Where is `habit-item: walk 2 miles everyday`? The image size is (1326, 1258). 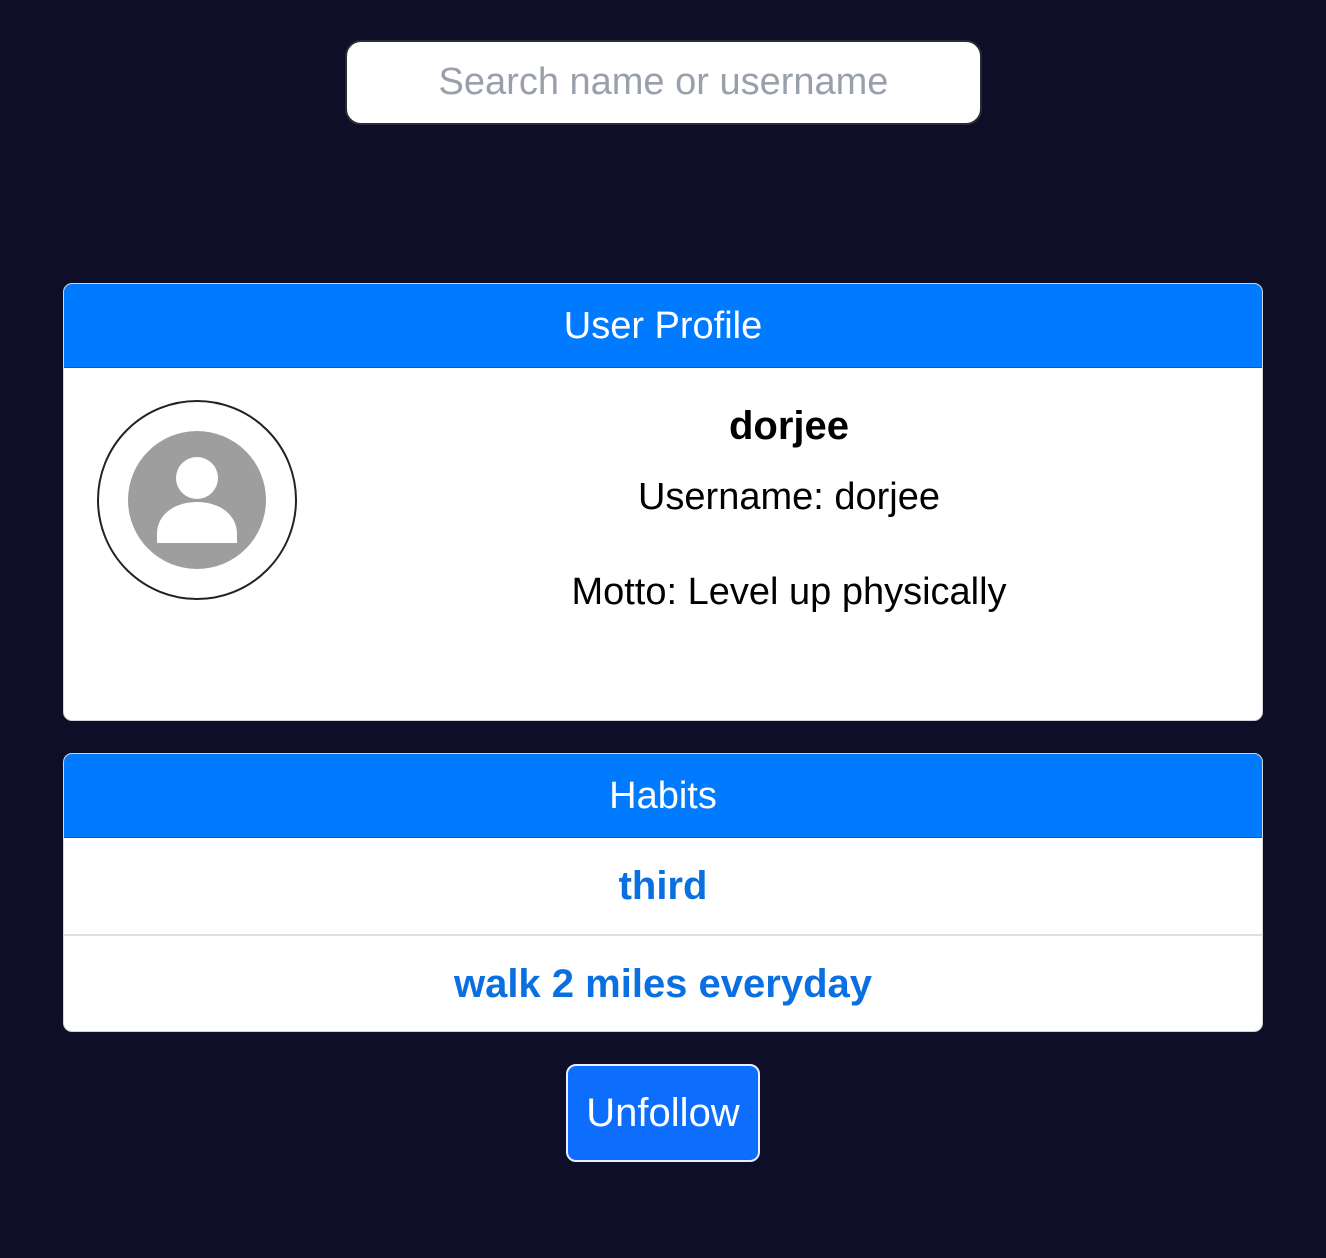 habit-item: walk 2 miles everyday is located at coordinates (663, 982).